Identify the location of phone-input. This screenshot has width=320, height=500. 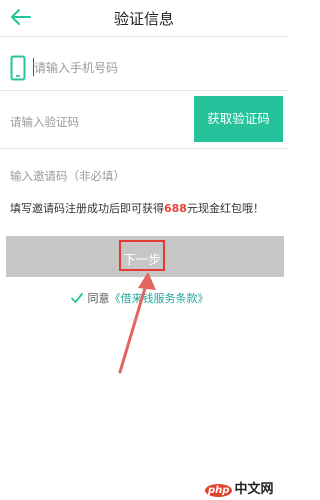
(154, 68).